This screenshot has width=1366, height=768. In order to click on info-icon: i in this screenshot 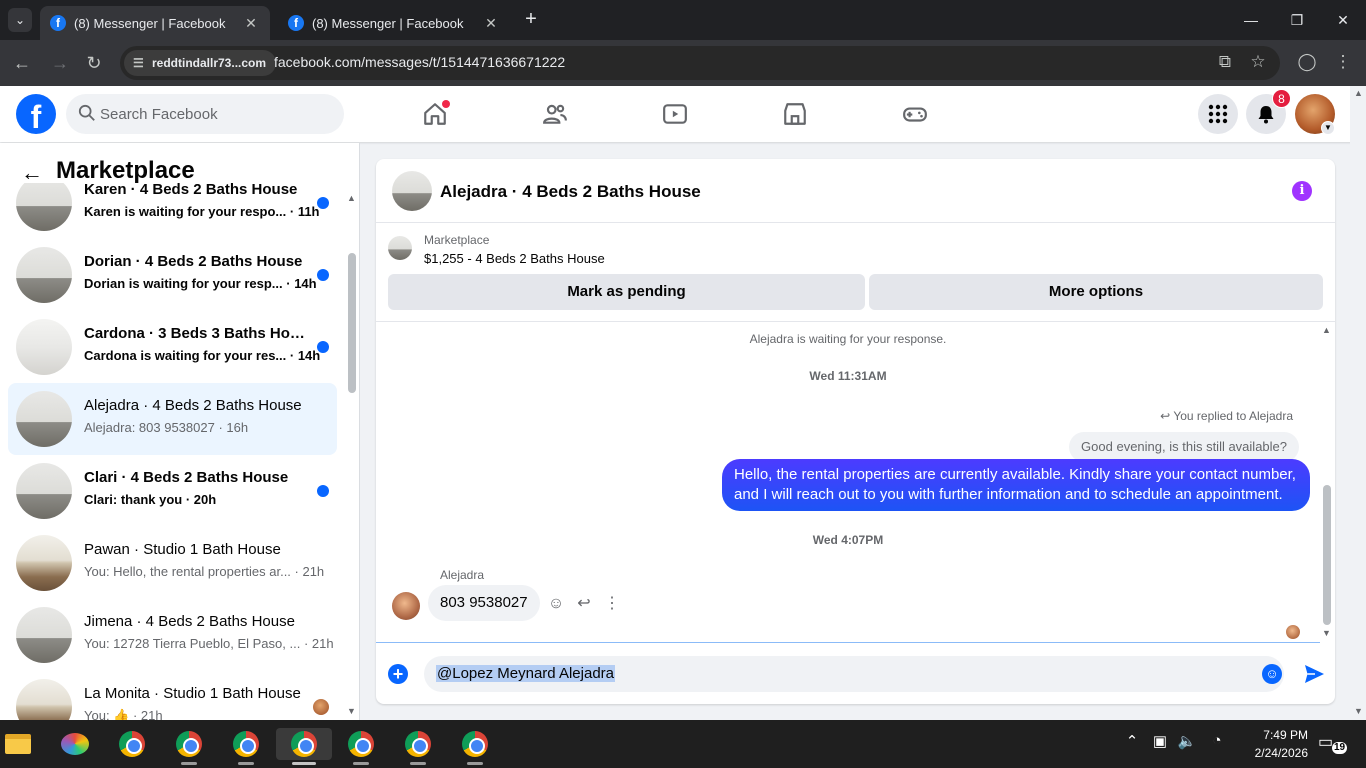, I will do `click(1302, 191)`.